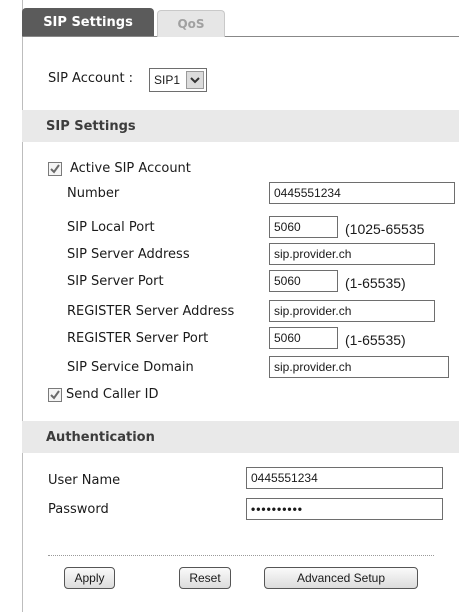 The width and height of the screenshot is (459, 612). I want to click on sip-server-address-label: SIP Server Address, so click(128, 254).